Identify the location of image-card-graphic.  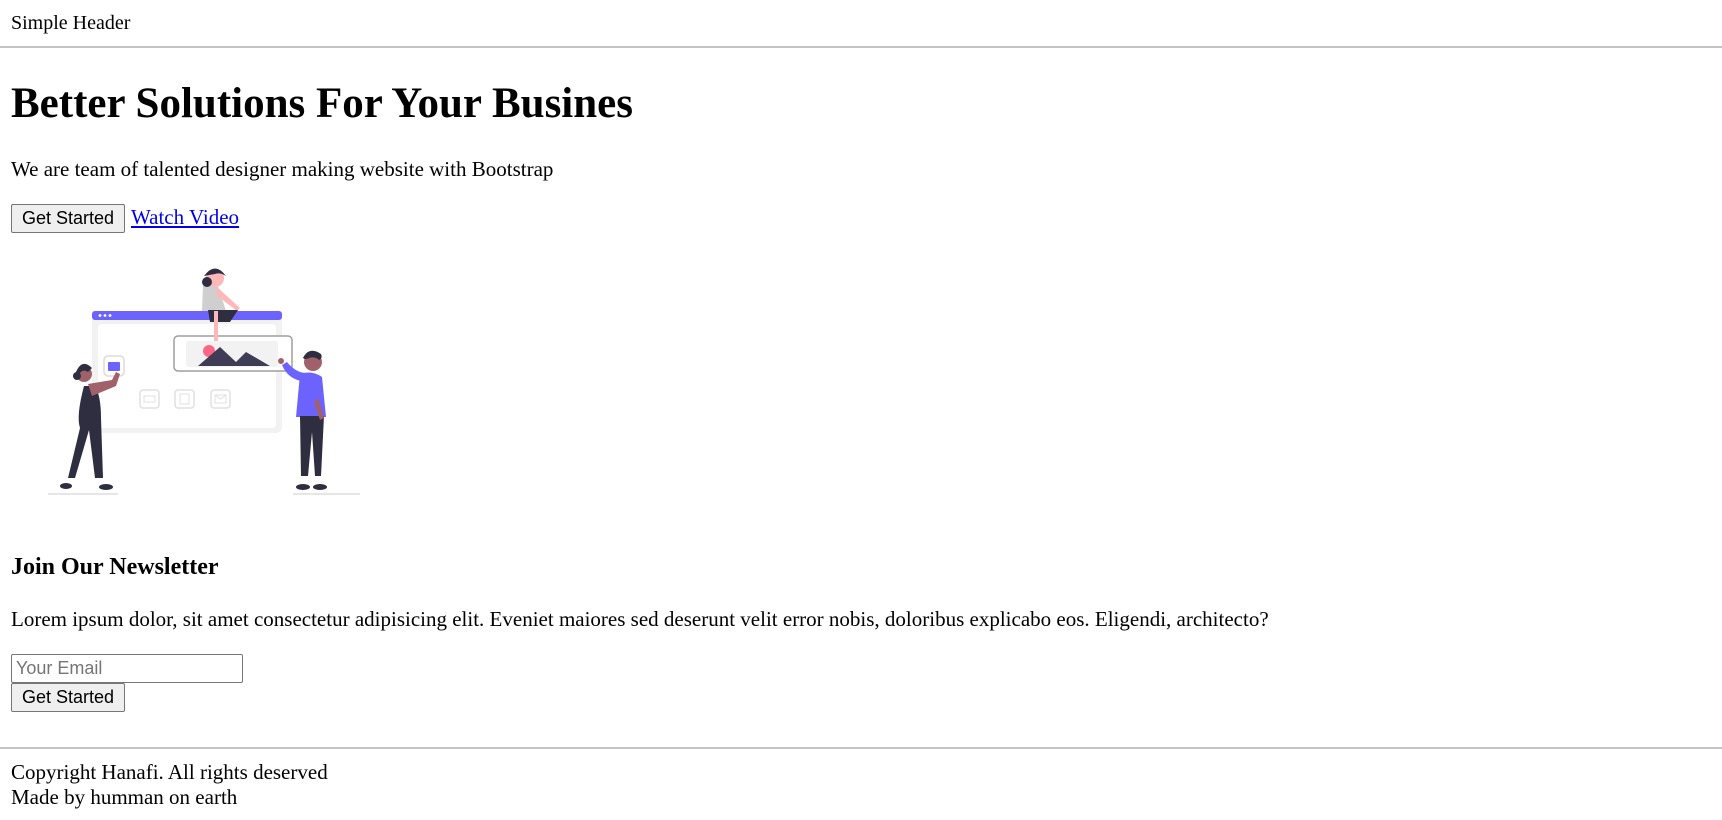
(233, 353).